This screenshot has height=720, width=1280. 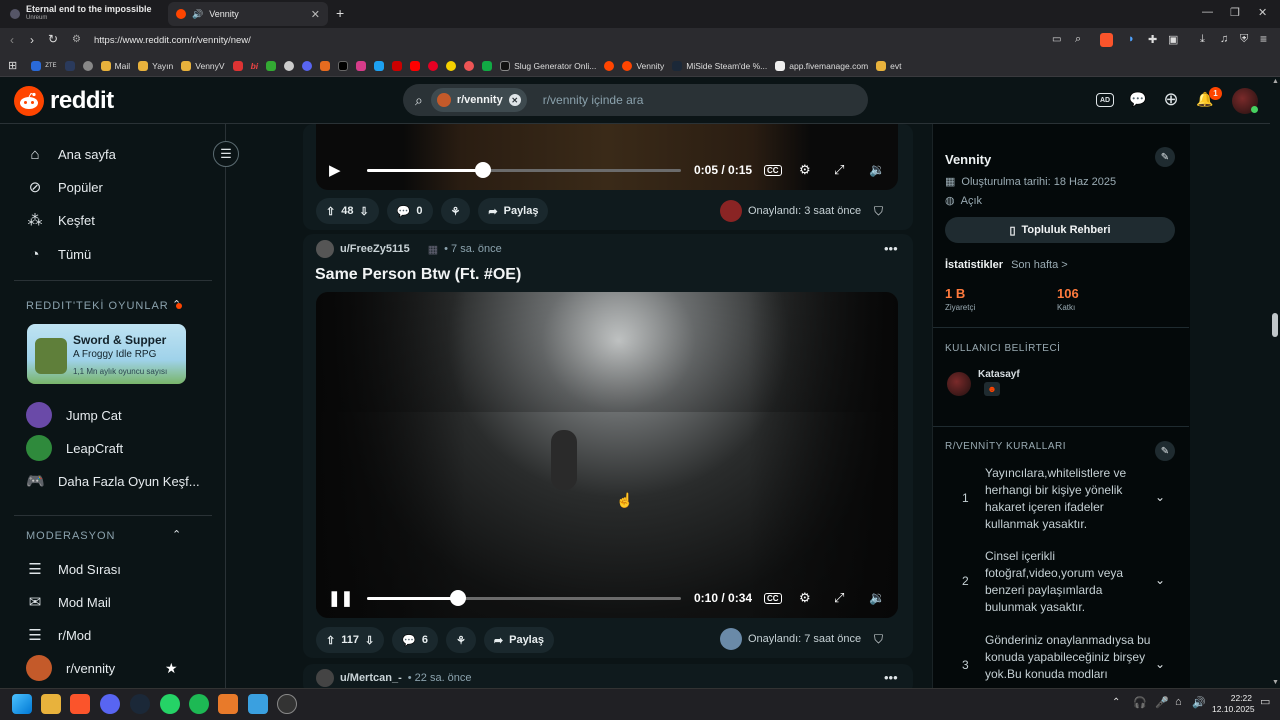 What do you see at coordinates (58, 254) in the screenshot?
I see `sidebar-item-all: ◔ Tümü` at bounding box center [58, 254].